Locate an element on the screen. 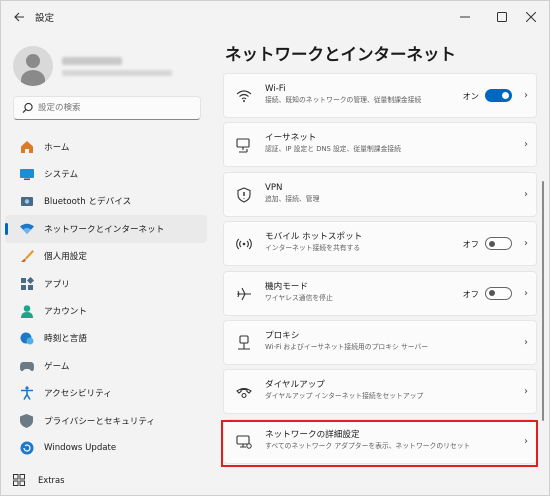 This screenshot has width=550, height=496. card-wifi: Wi-Fi 接続、既知のネットワークの管理、従量制課金接続 オン › is located at coordinates (380, 95).